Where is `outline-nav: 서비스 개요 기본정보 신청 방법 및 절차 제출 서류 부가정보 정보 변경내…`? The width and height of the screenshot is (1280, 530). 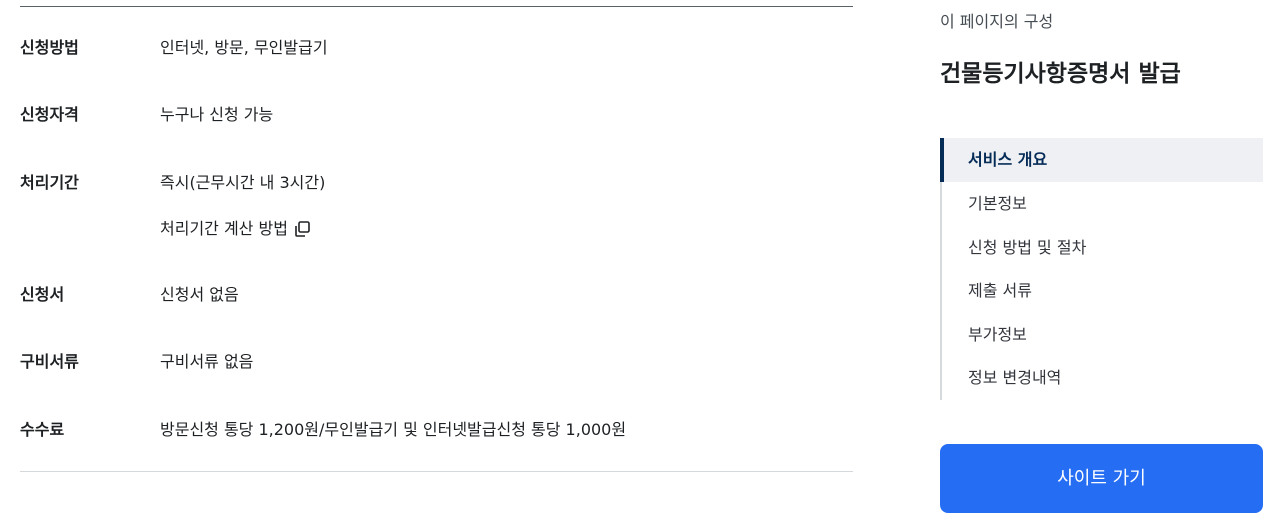
outline-nav: 서비스 개요 기본정보 신청 방법 및 절차 제출 서류 부가정보 정보 변경내… is located at coordinates (1101, 269).